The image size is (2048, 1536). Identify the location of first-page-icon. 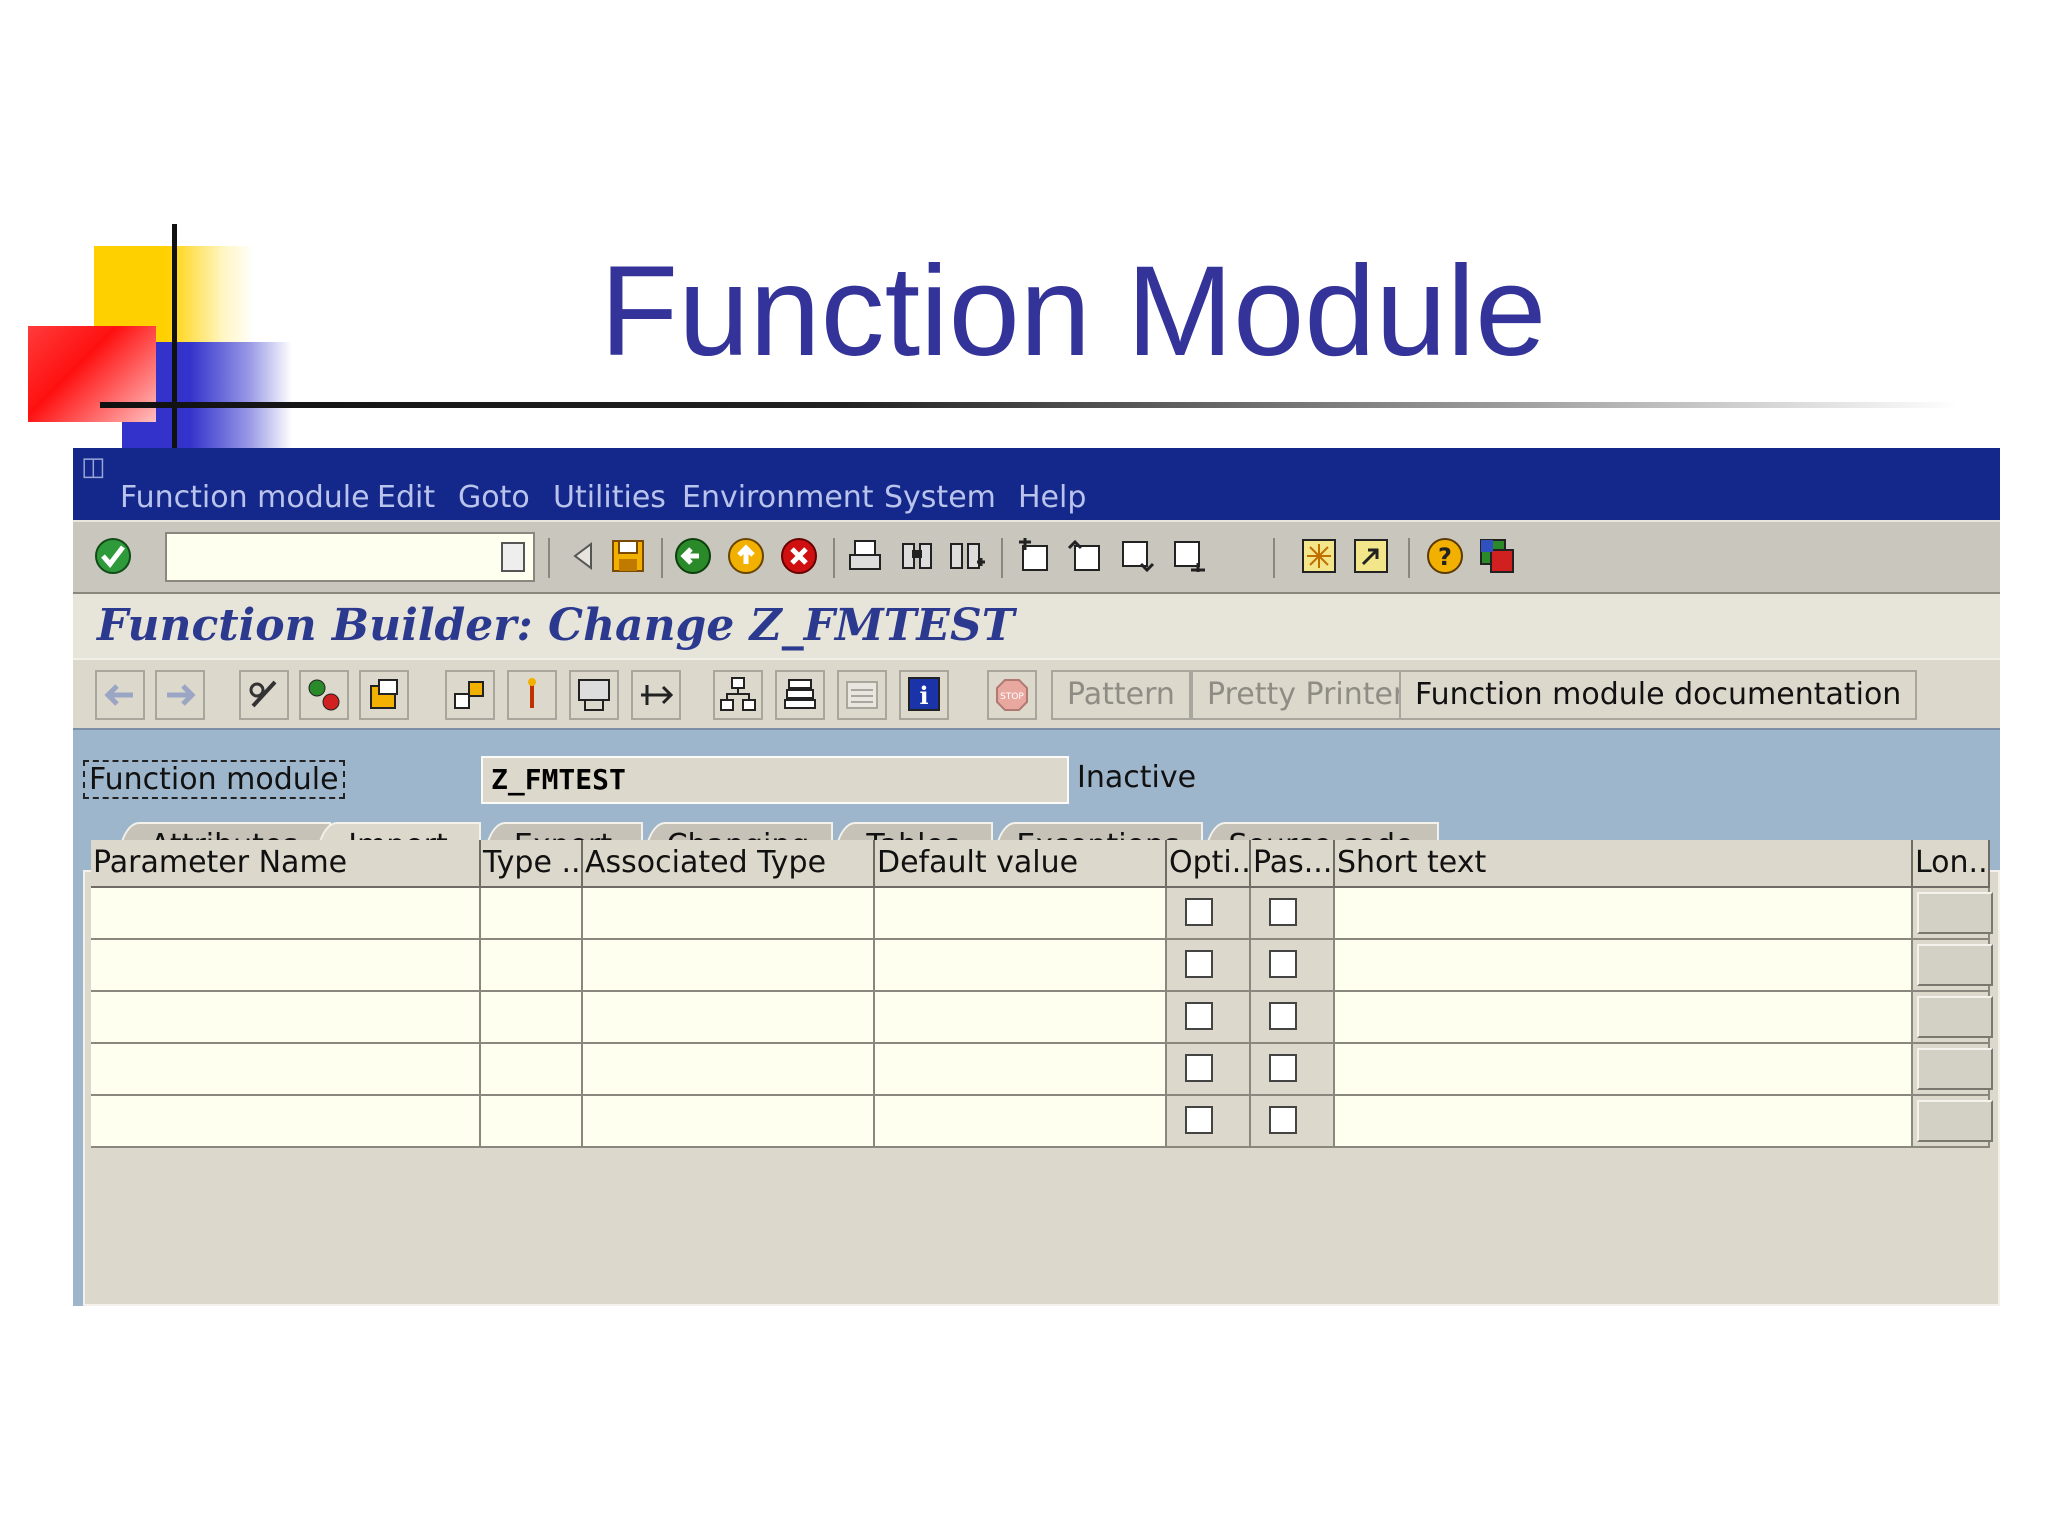
(1033, 556).